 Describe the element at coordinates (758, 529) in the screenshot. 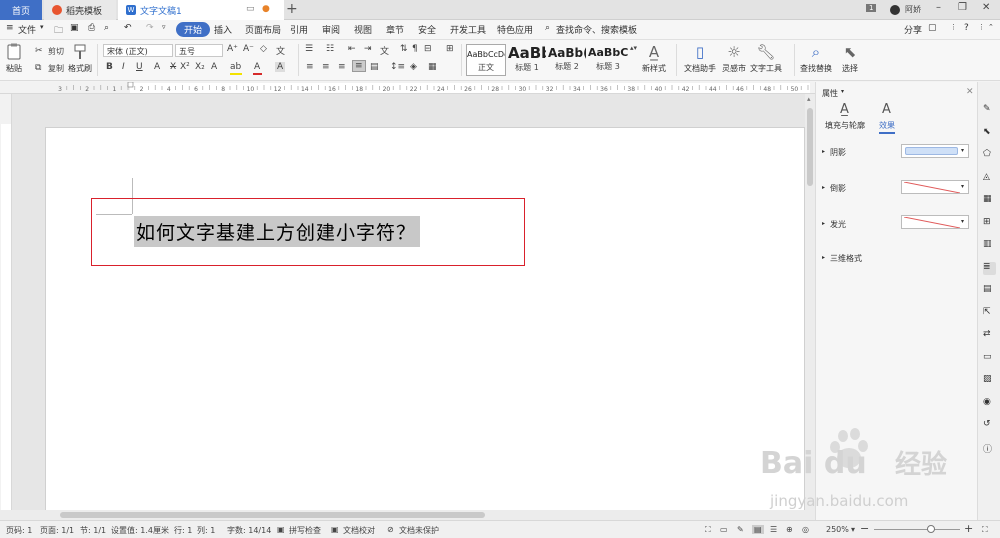

I see `page-view-icon: ▤` at that location.